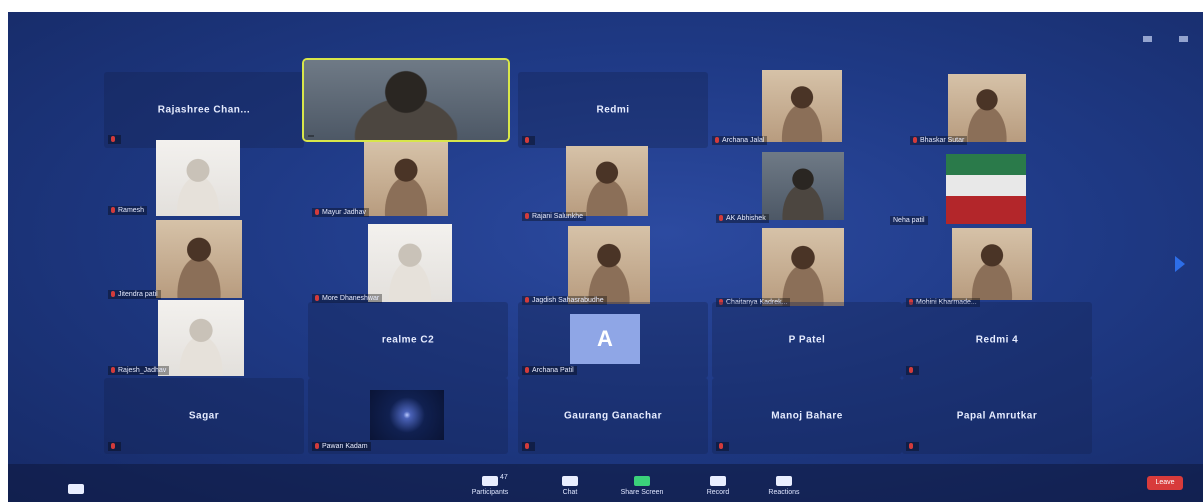 This screenshot has width=1203, height=504. What do you see at coordinates (490, 481) in the screenshot?
I see `participants-icon` at bounding box center [490, 481].